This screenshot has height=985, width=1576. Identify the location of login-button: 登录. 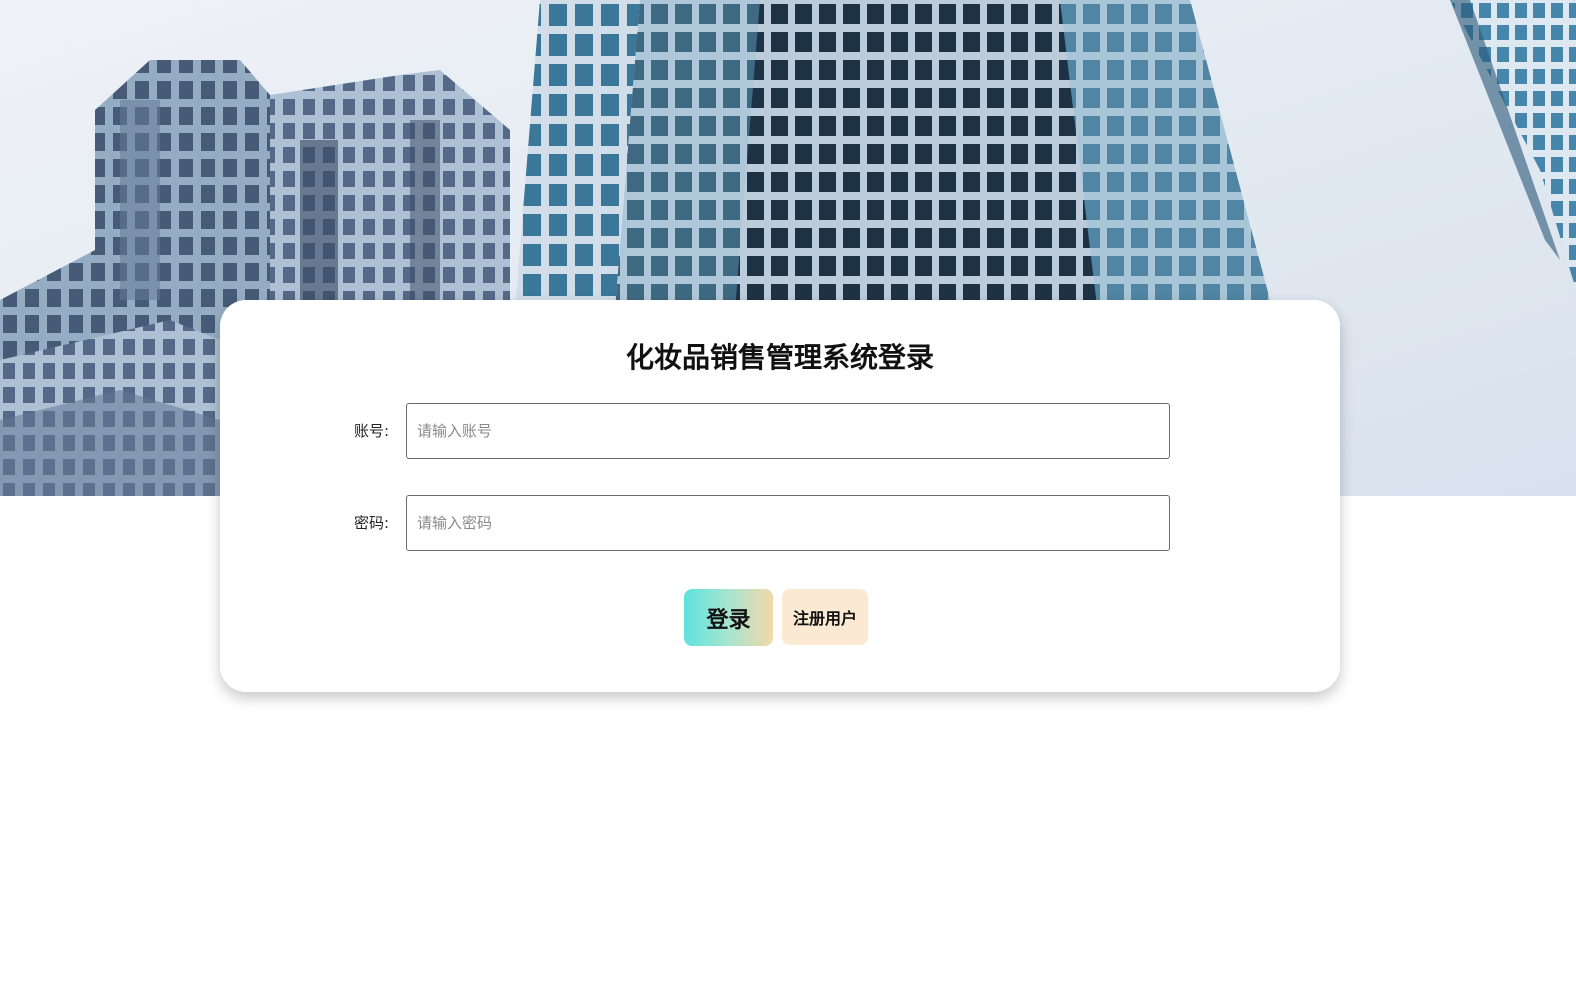
(728, 617).